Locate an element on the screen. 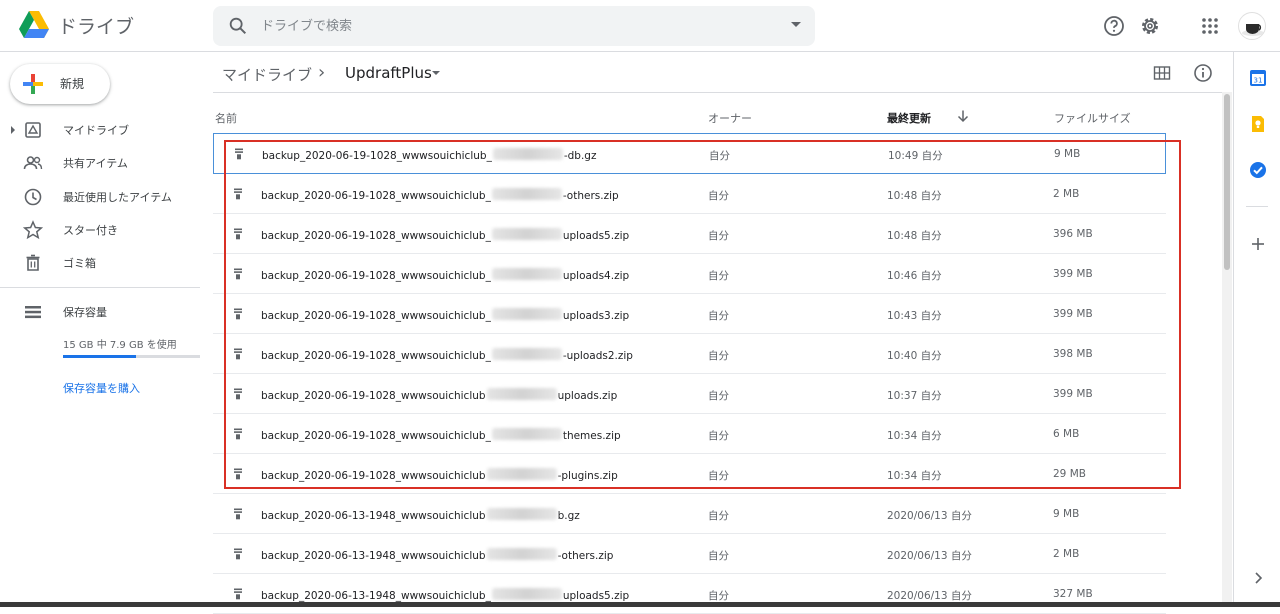 Image resolution: width=1280 pixels, height=614 pixels. sidebar-item-shared: 共有アイテム is located at coordinates (100, 163).